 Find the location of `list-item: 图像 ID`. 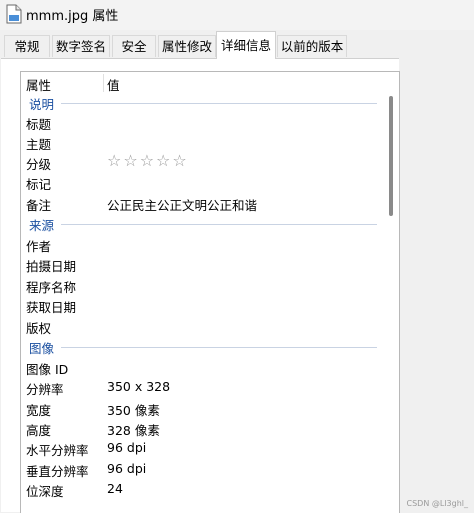

list-item: 图像 ID is located at coordinates (201, 367).